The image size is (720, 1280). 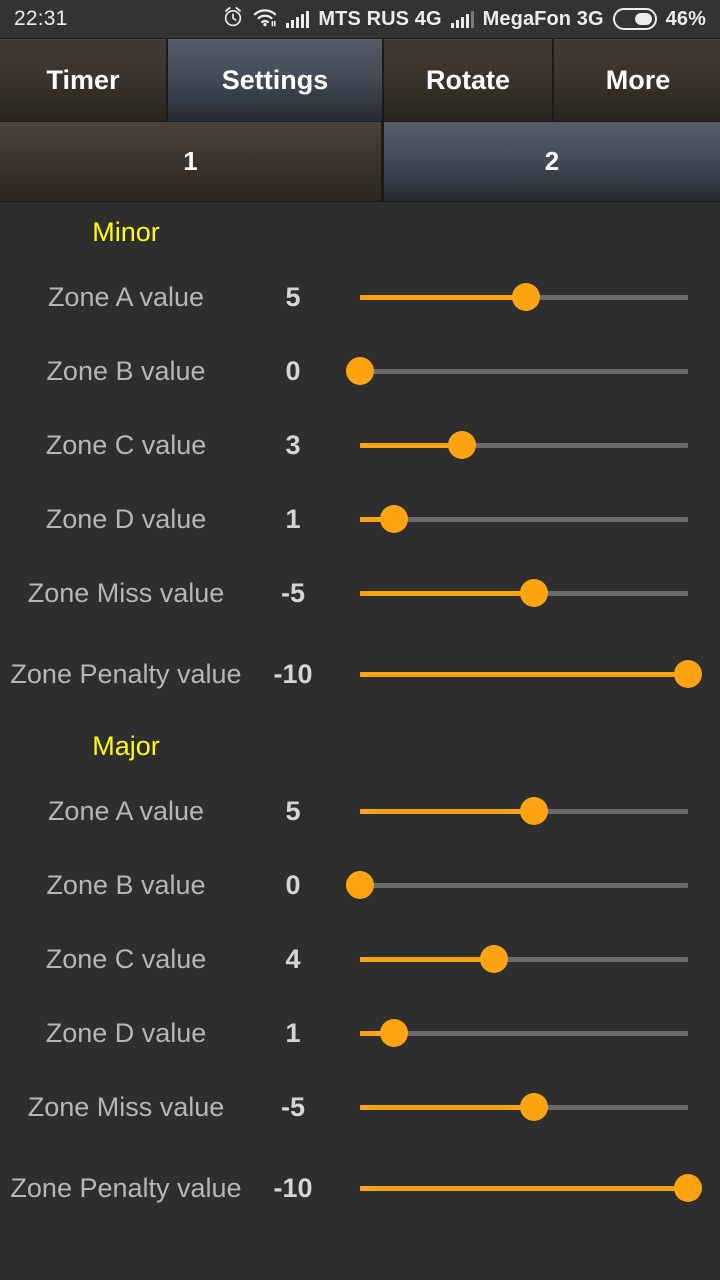 I want to click on signal-bars-icon-sim1, so click(x=298, y=19).